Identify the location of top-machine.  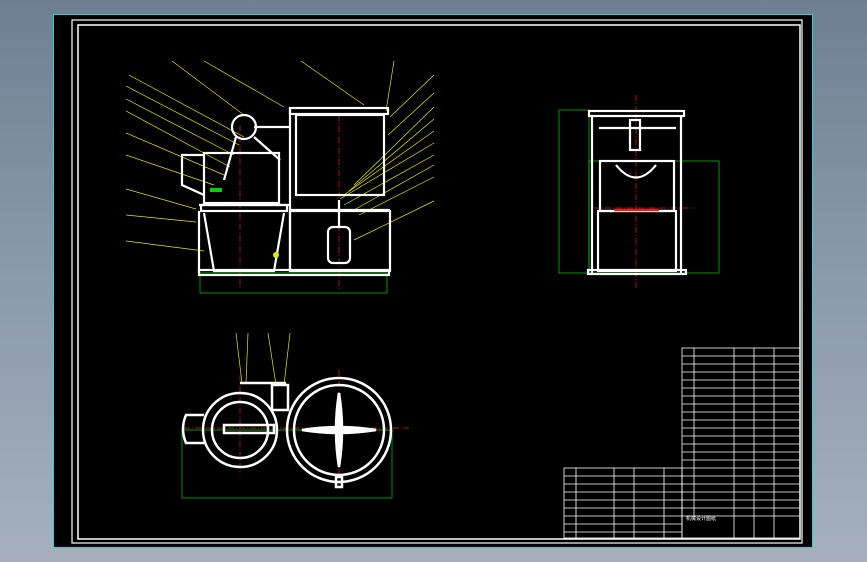
(287, 432).